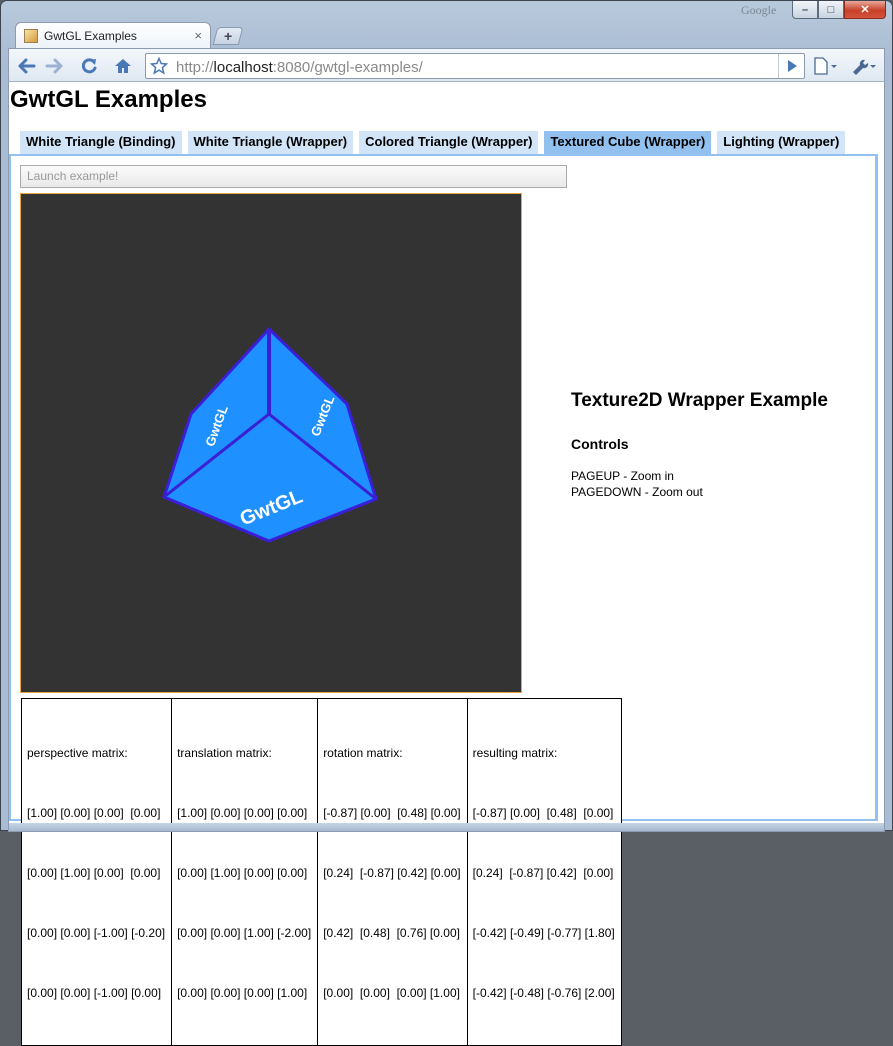  Describe the element at coordinates (293, 176) in the screenshot. I see `launch-example-button: Launch example!` at that location.